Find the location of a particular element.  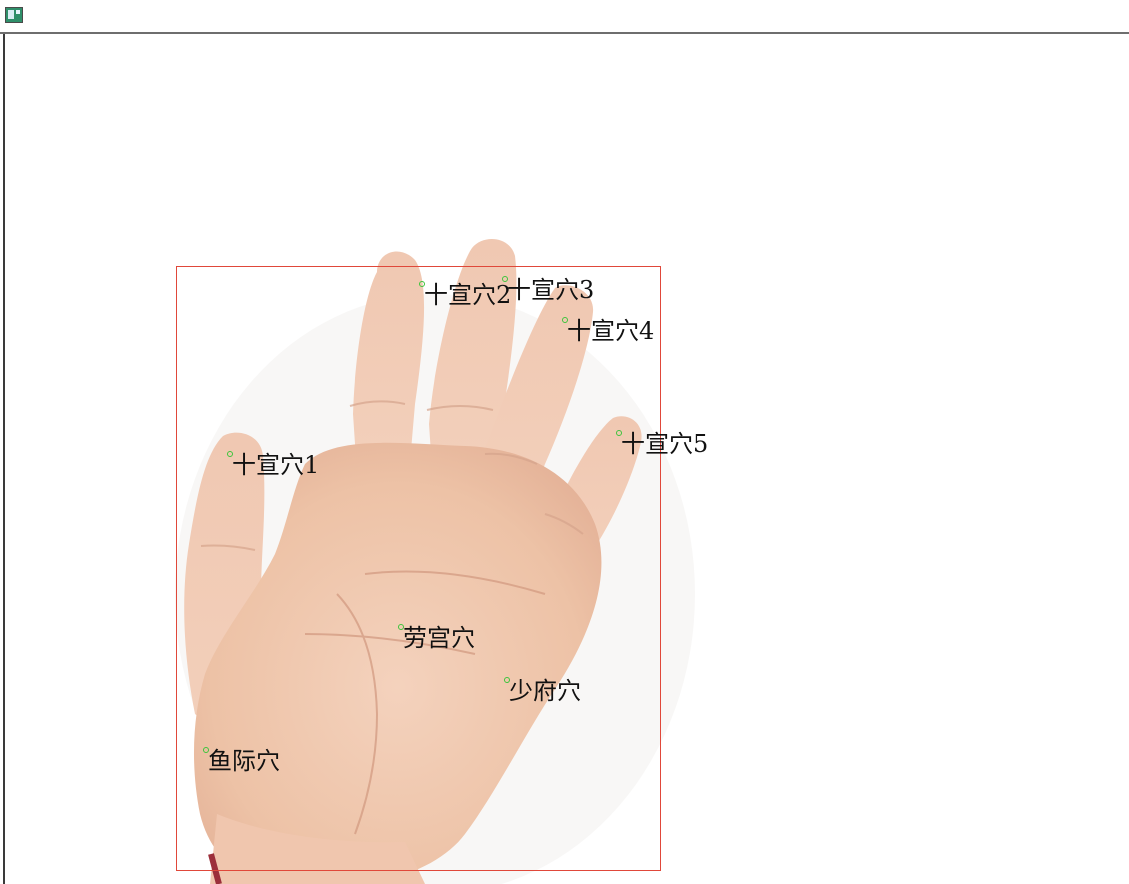

acupoint-label: 劳宫穴 is located at coordinates (439, 638).